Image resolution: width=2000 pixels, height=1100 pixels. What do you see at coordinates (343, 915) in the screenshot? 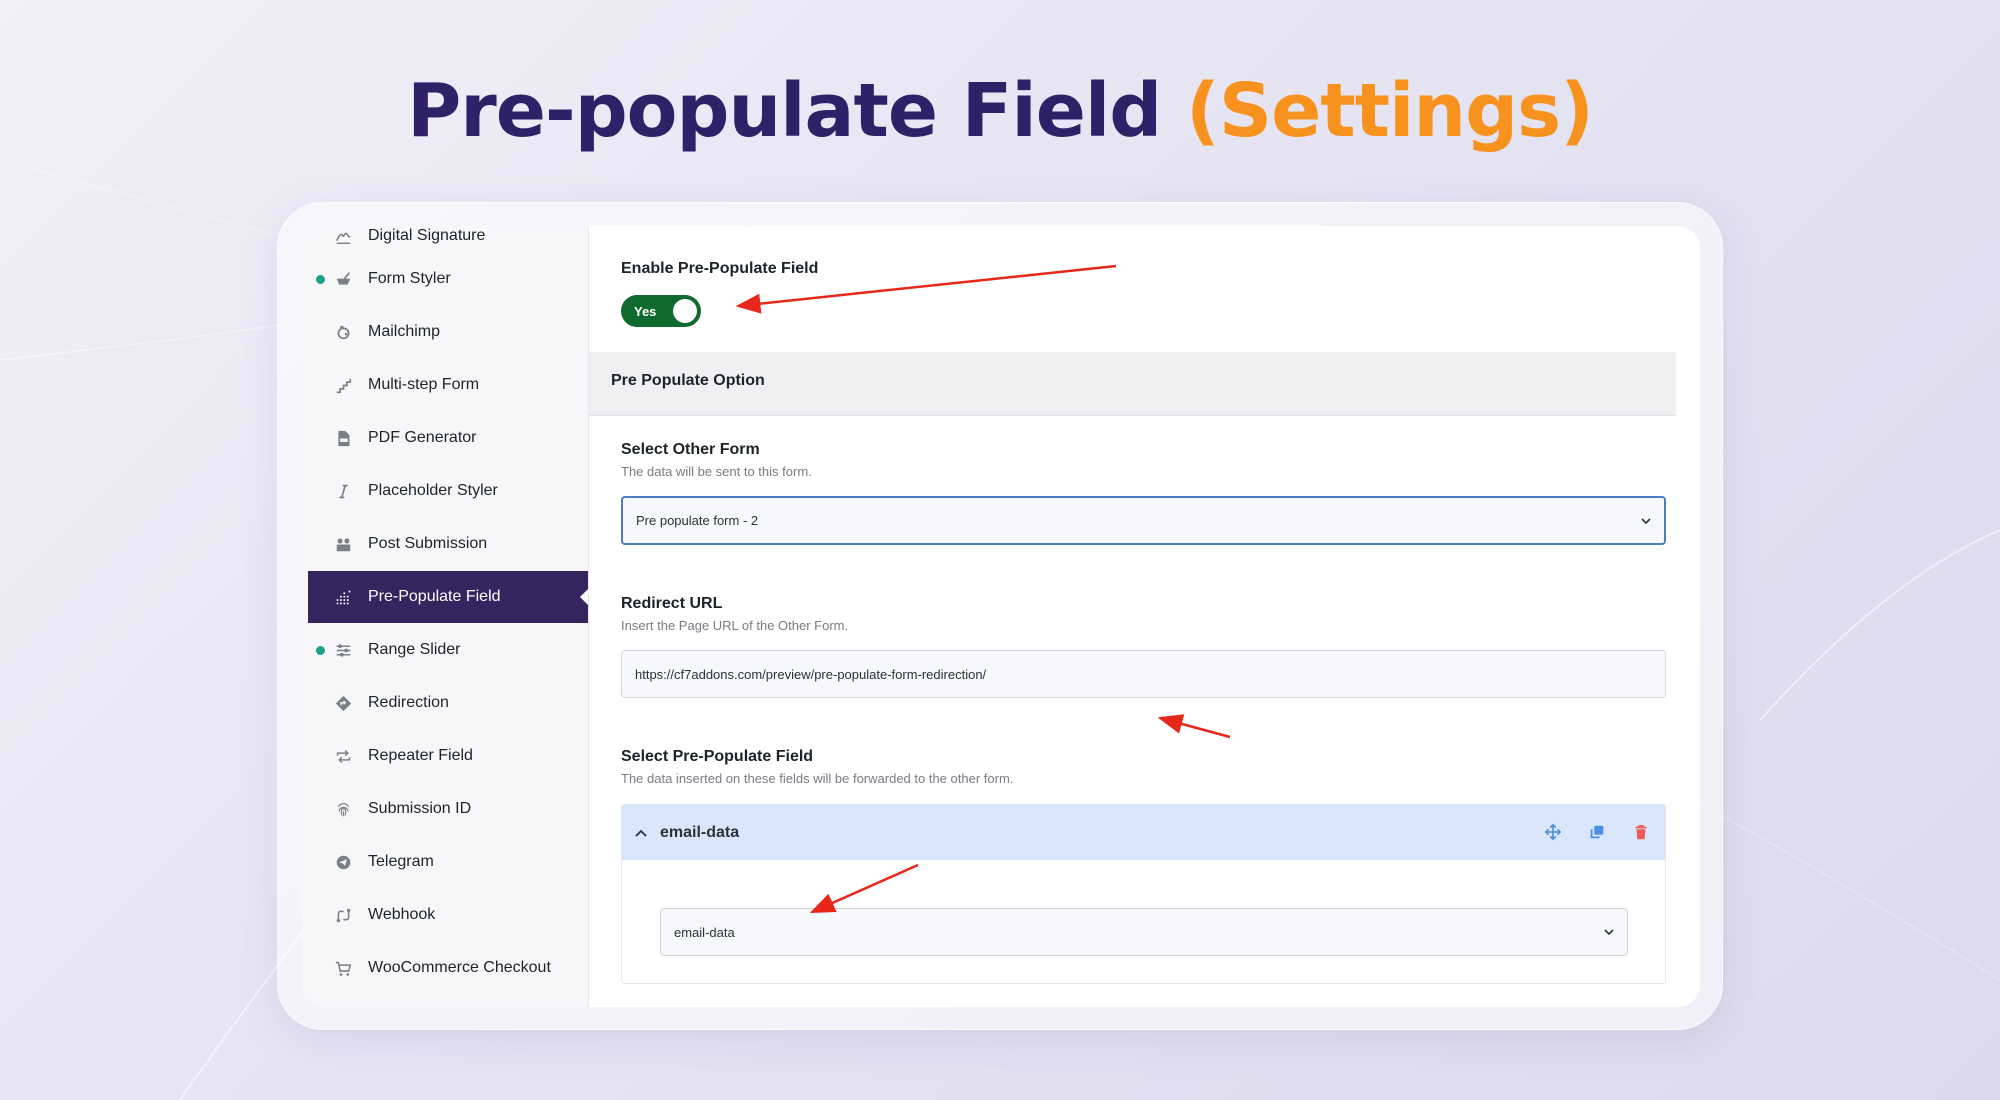
I see `webhook-icon` at bounding box center [343, 915].